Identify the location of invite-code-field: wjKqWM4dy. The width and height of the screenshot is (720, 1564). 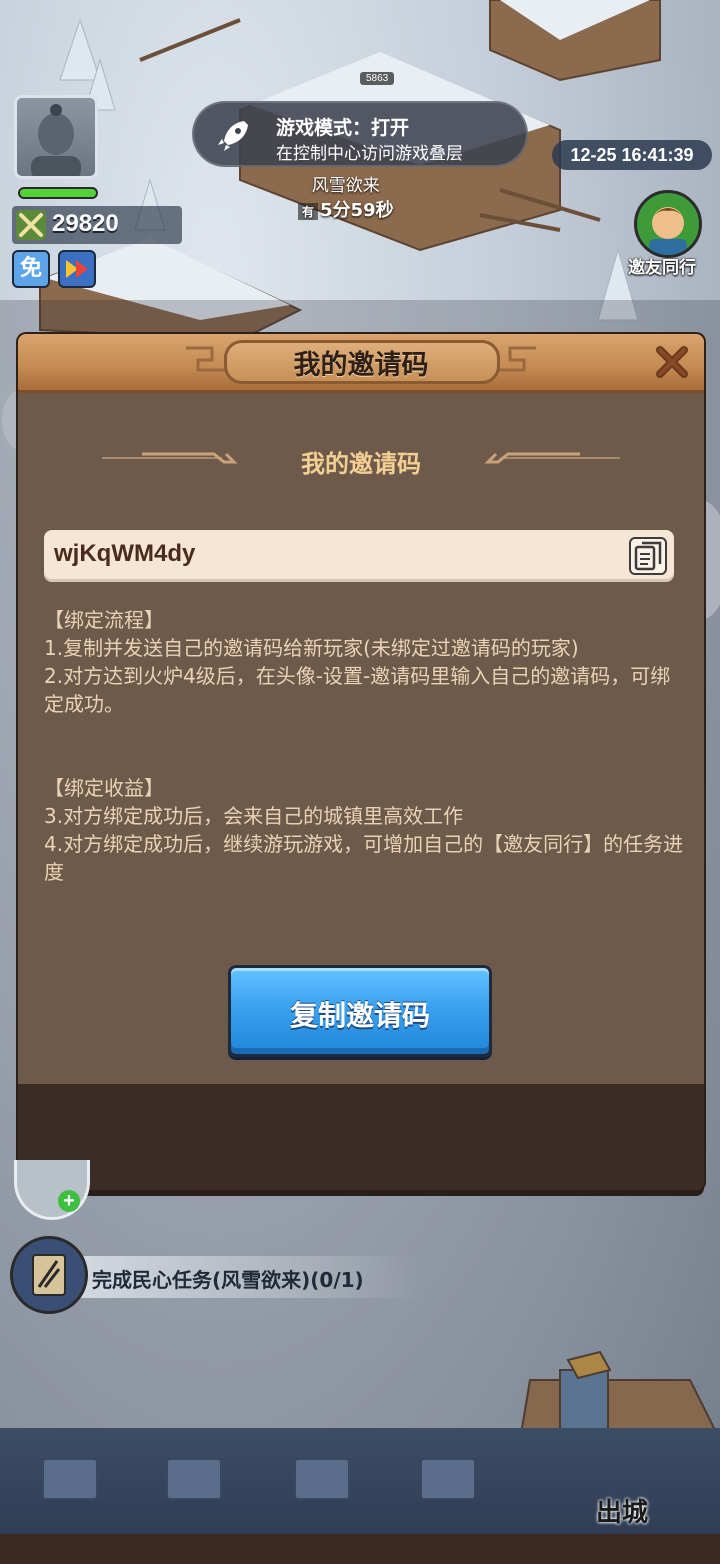
(359, 556).